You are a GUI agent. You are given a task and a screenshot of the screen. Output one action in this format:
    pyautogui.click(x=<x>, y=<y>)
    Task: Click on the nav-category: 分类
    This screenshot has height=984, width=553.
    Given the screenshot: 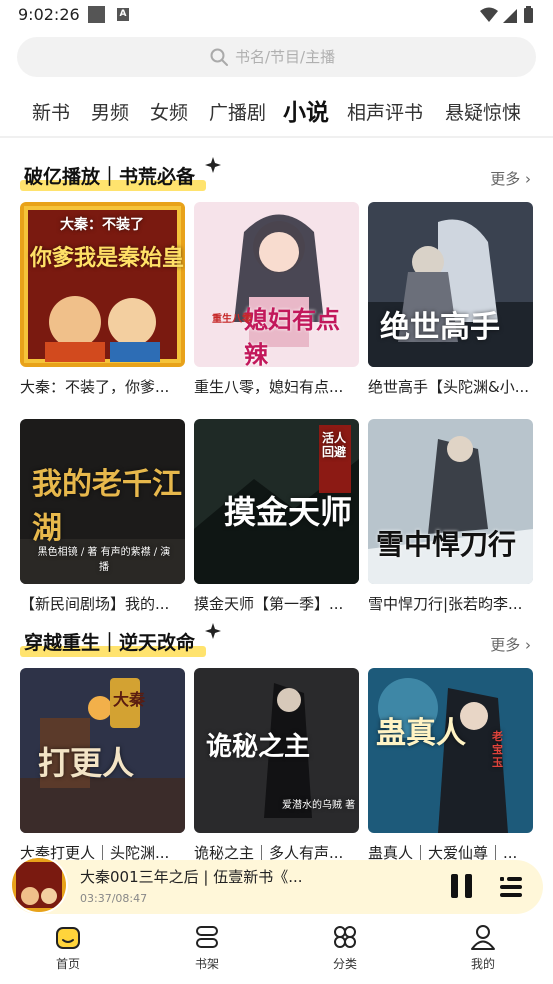 What is the action you would take?
    pyautogui.click(x=345, y=948)
    